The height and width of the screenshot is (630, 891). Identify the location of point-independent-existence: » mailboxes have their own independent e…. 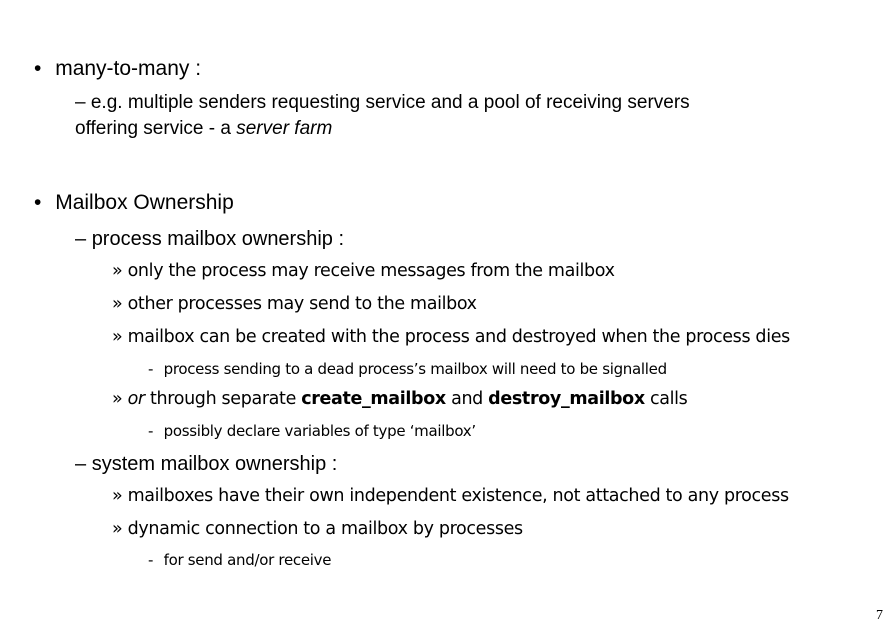
(450, 496).